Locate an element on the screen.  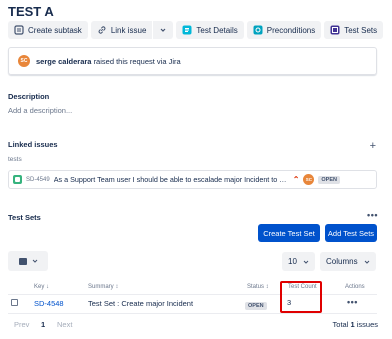
create-test-set-button: Create Test Set is located at coordinates (289, 233).